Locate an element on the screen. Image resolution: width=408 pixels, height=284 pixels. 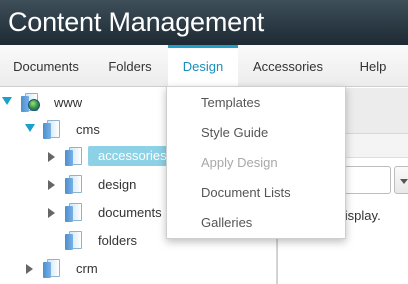
tree-label: www is located at coordinates (68, 102).